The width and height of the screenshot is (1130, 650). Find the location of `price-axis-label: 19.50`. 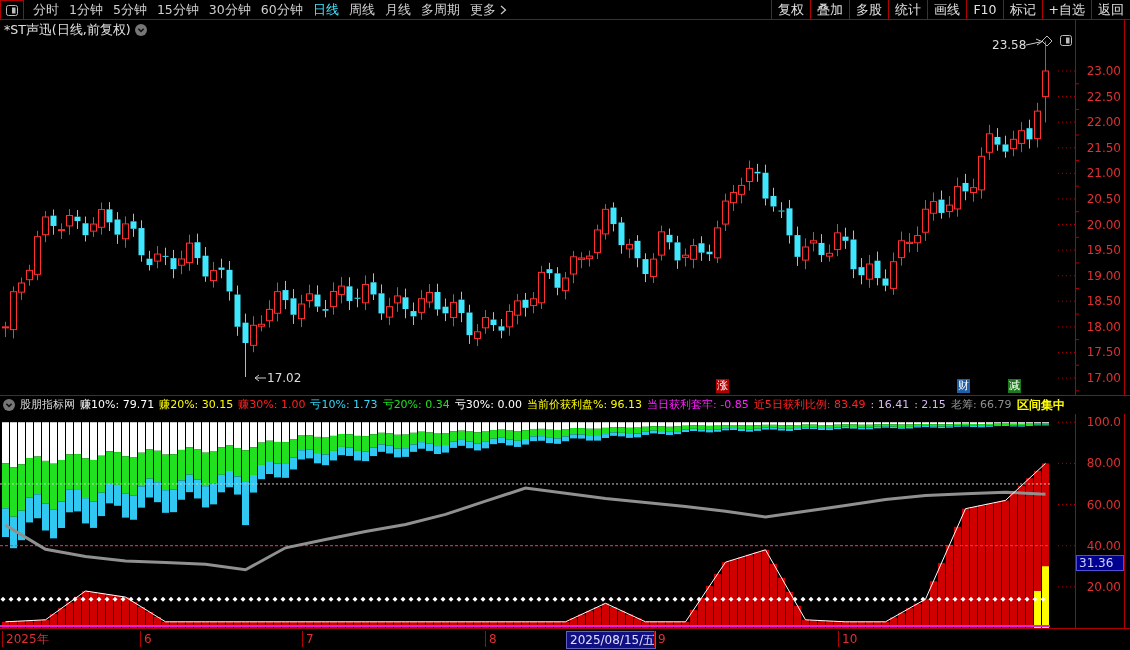

price-axis-label: 19.50 is located at coordinates (1103, 250).